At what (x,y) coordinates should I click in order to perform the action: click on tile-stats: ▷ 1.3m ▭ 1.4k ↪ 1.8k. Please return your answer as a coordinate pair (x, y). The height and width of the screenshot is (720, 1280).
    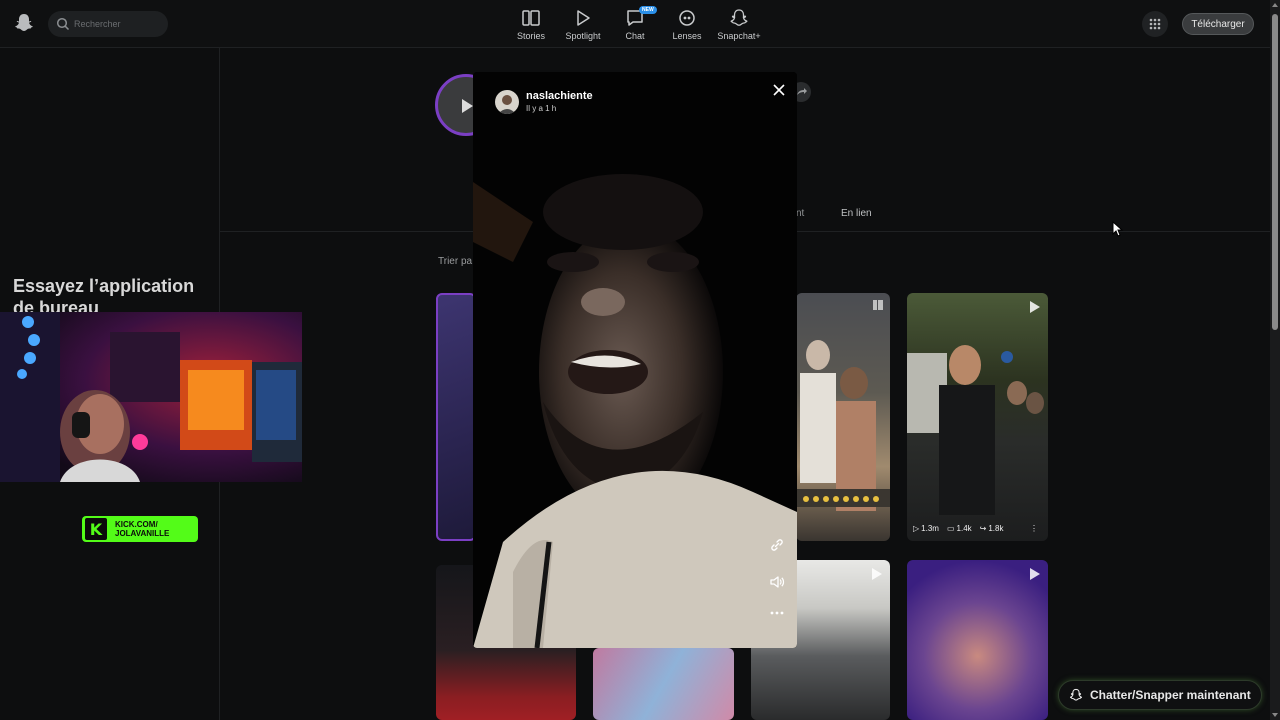
    Looking at the image, I should click on (958, 528).